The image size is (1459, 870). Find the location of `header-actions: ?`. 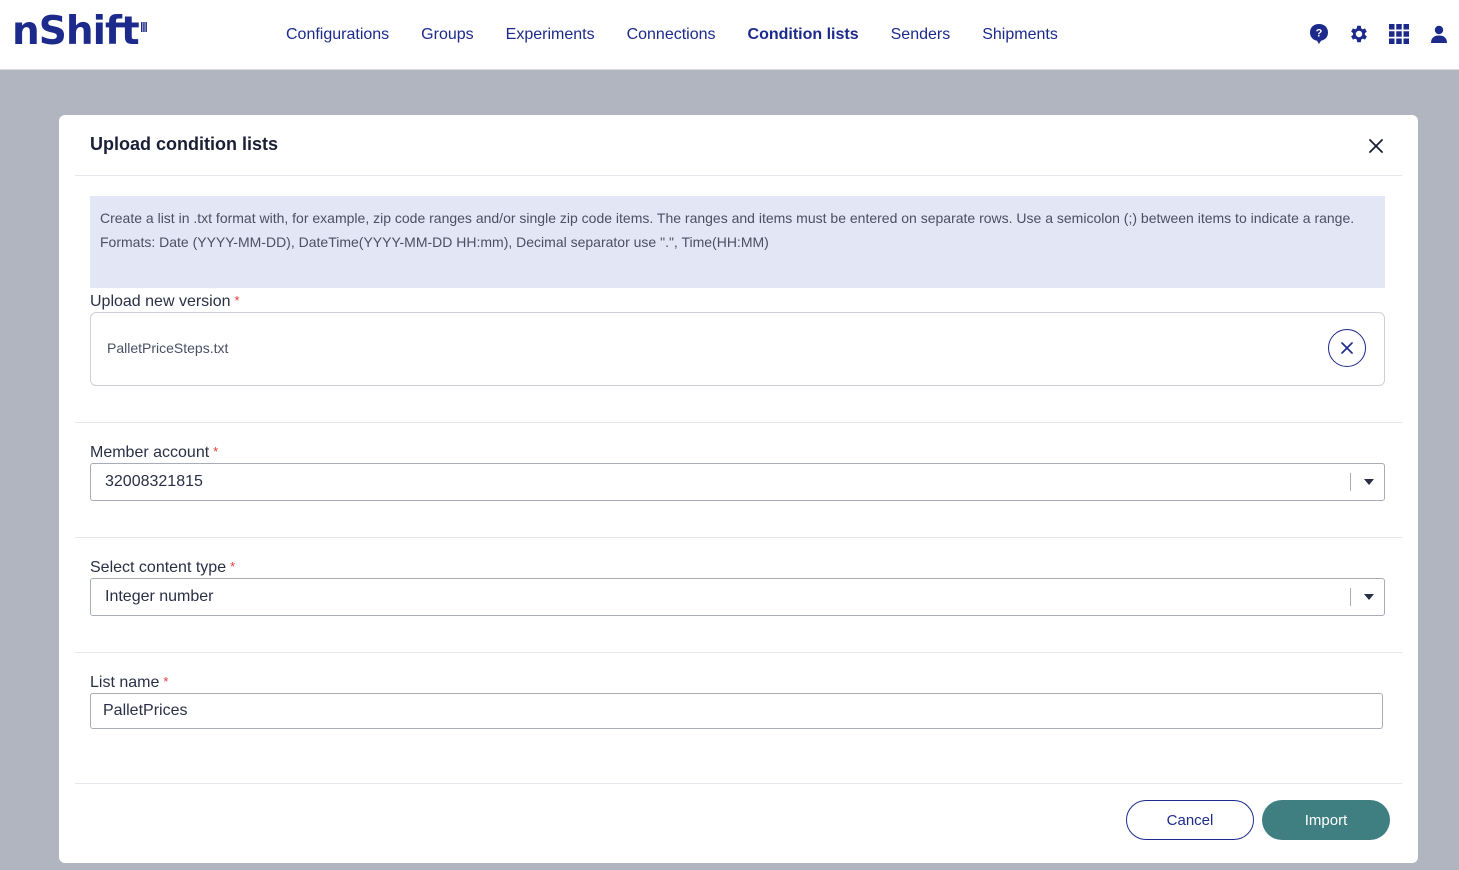

header-actions: ? is located at coordinates (1371, 34).